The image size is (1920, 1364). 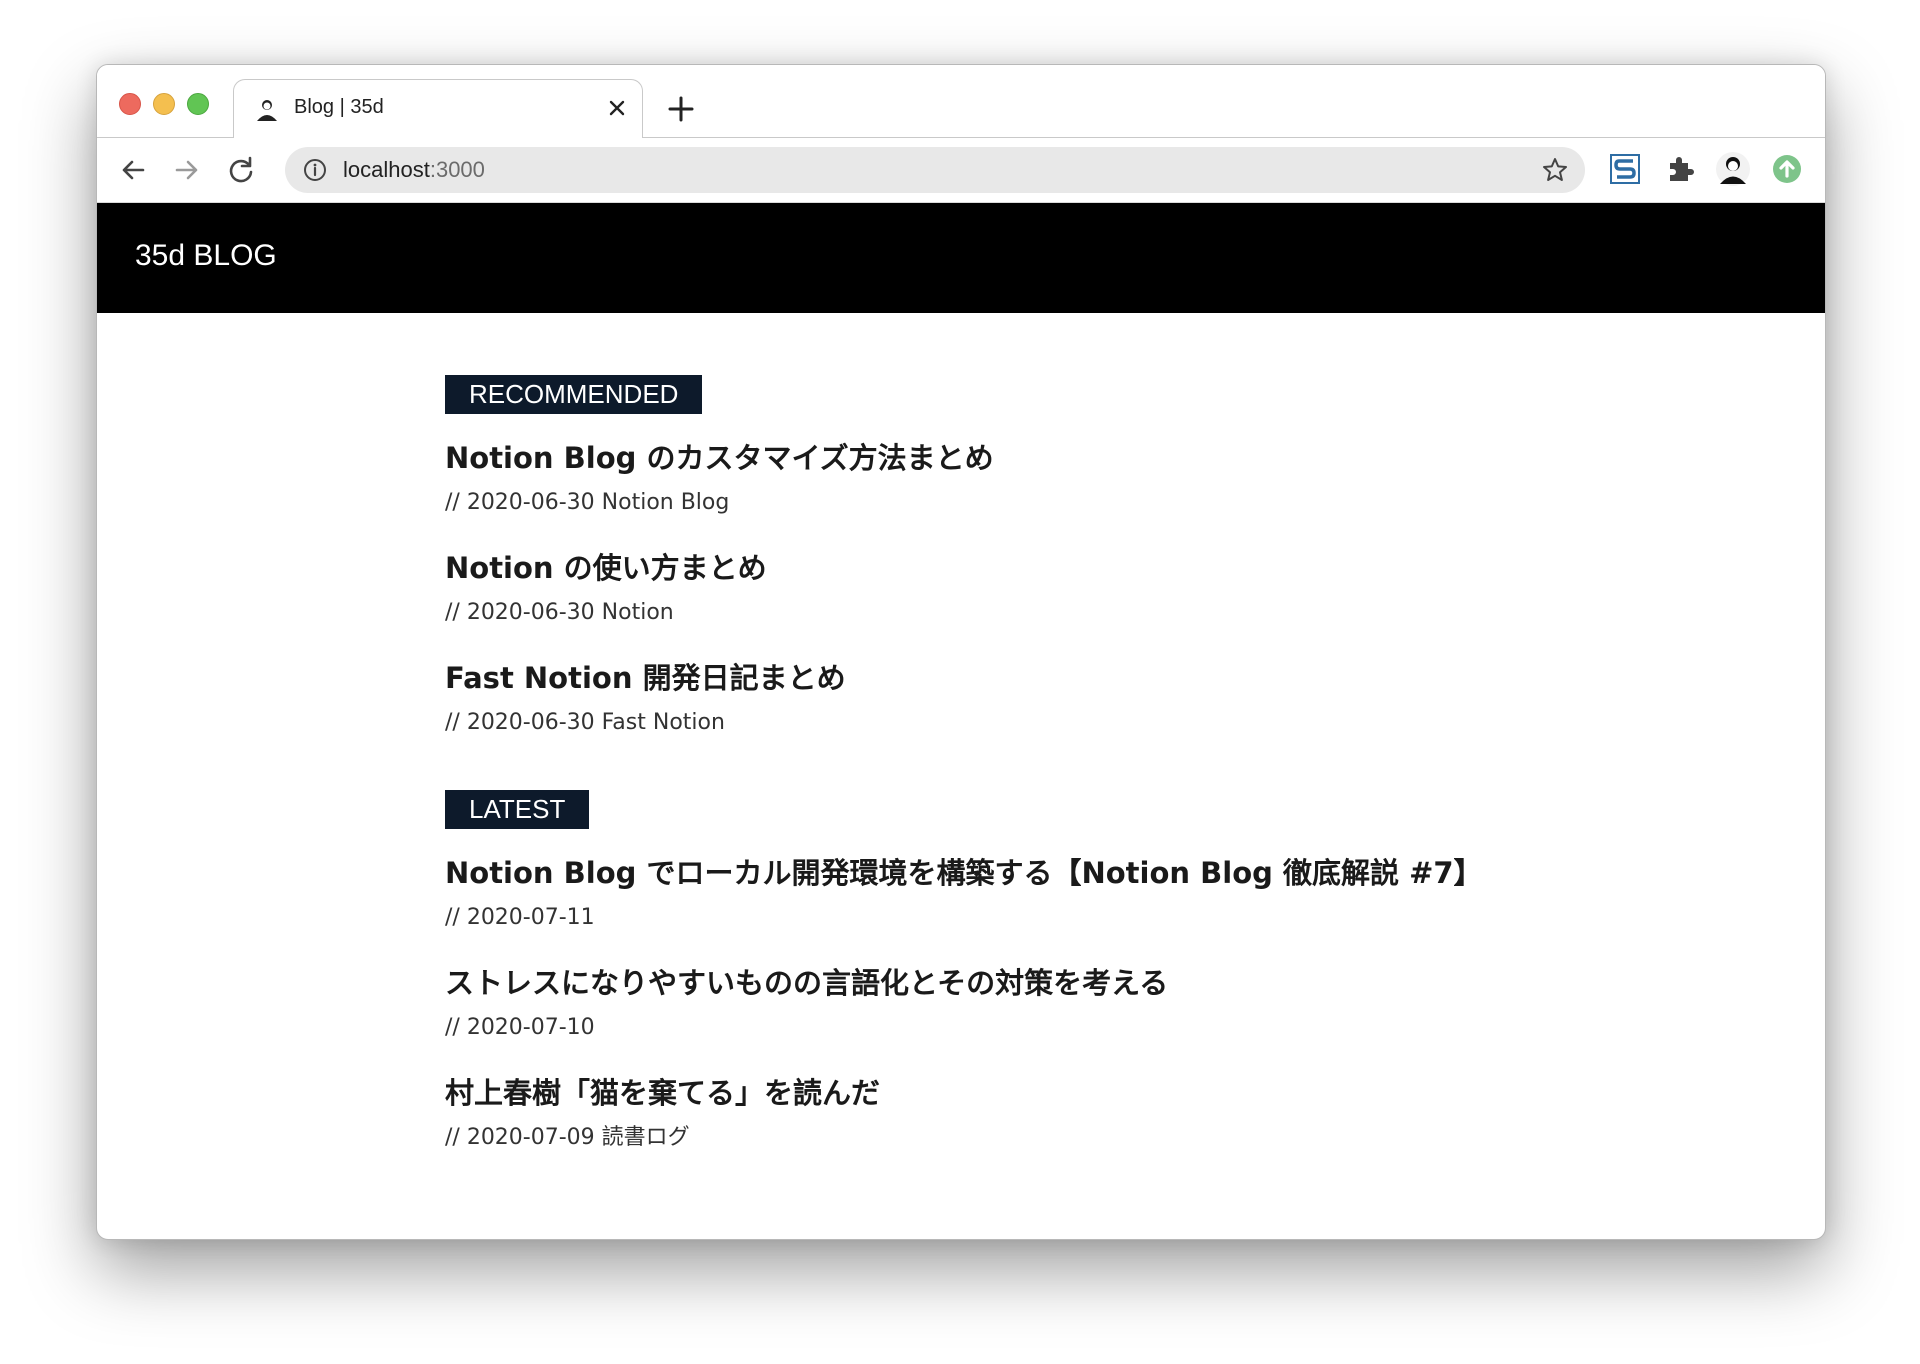 I want to click on url-text: localhost:3000, so click(x=414, y=170).